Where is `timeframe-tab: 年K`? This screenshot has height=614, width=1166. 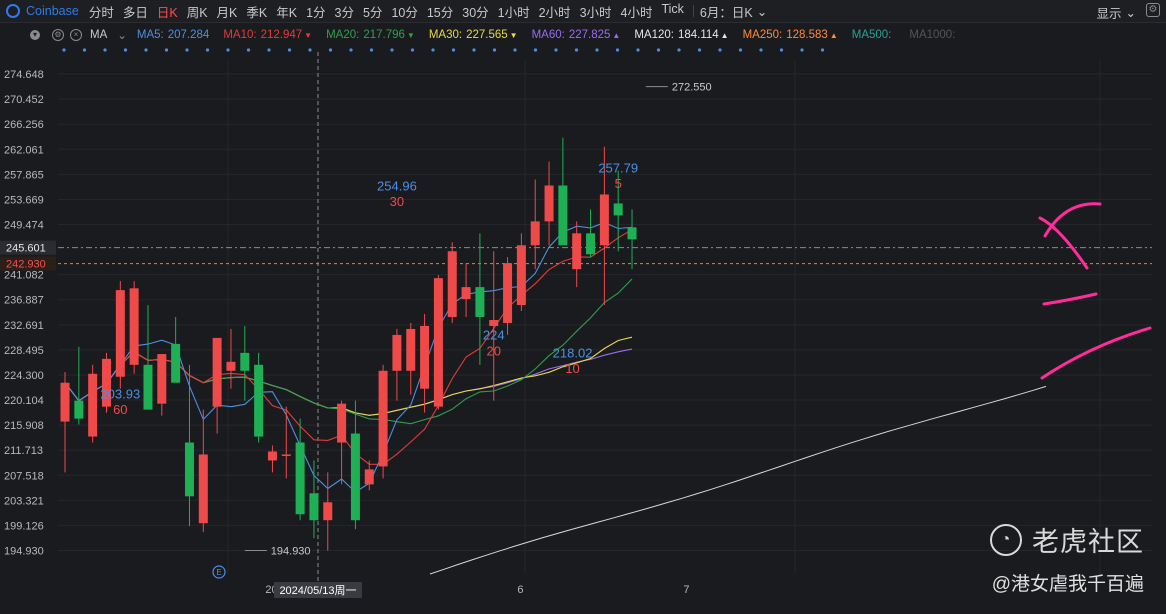
timeframe-tab: 年K is located at coordinates (286, 11).